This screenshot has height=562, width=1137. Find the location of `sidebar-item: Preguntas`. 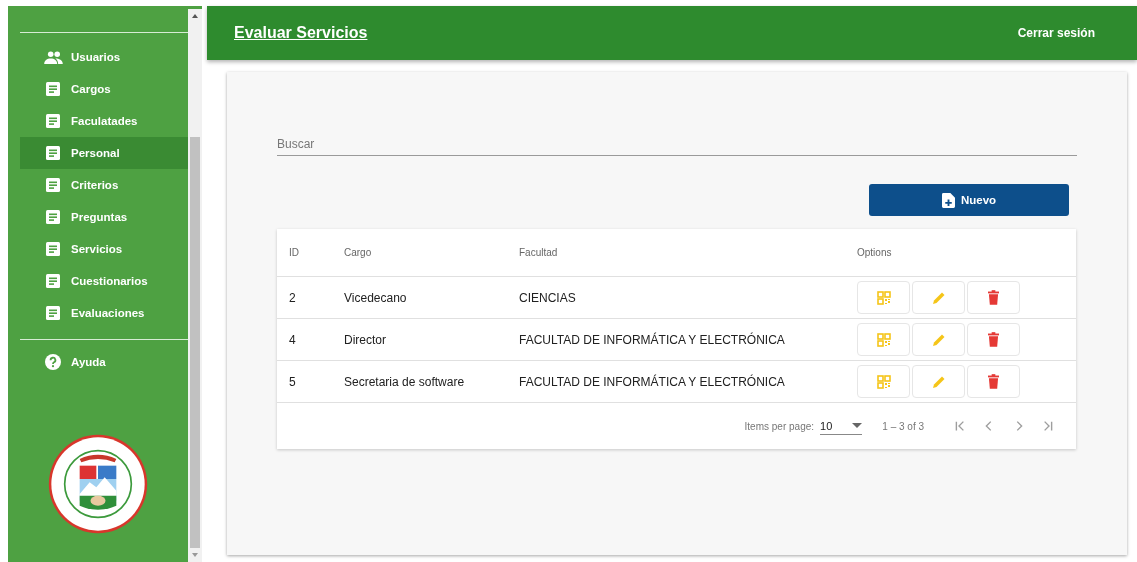

sidebar-item: Preguntas is located at coordinates (104, 217).